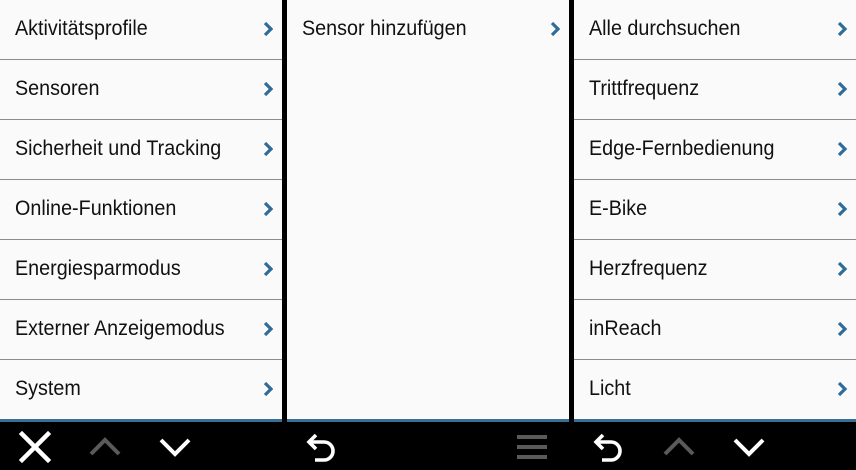 This screenshot has height=470, width=856. I want to click on menu-item-label: Sensor hinzufügen, so click(384, 28).